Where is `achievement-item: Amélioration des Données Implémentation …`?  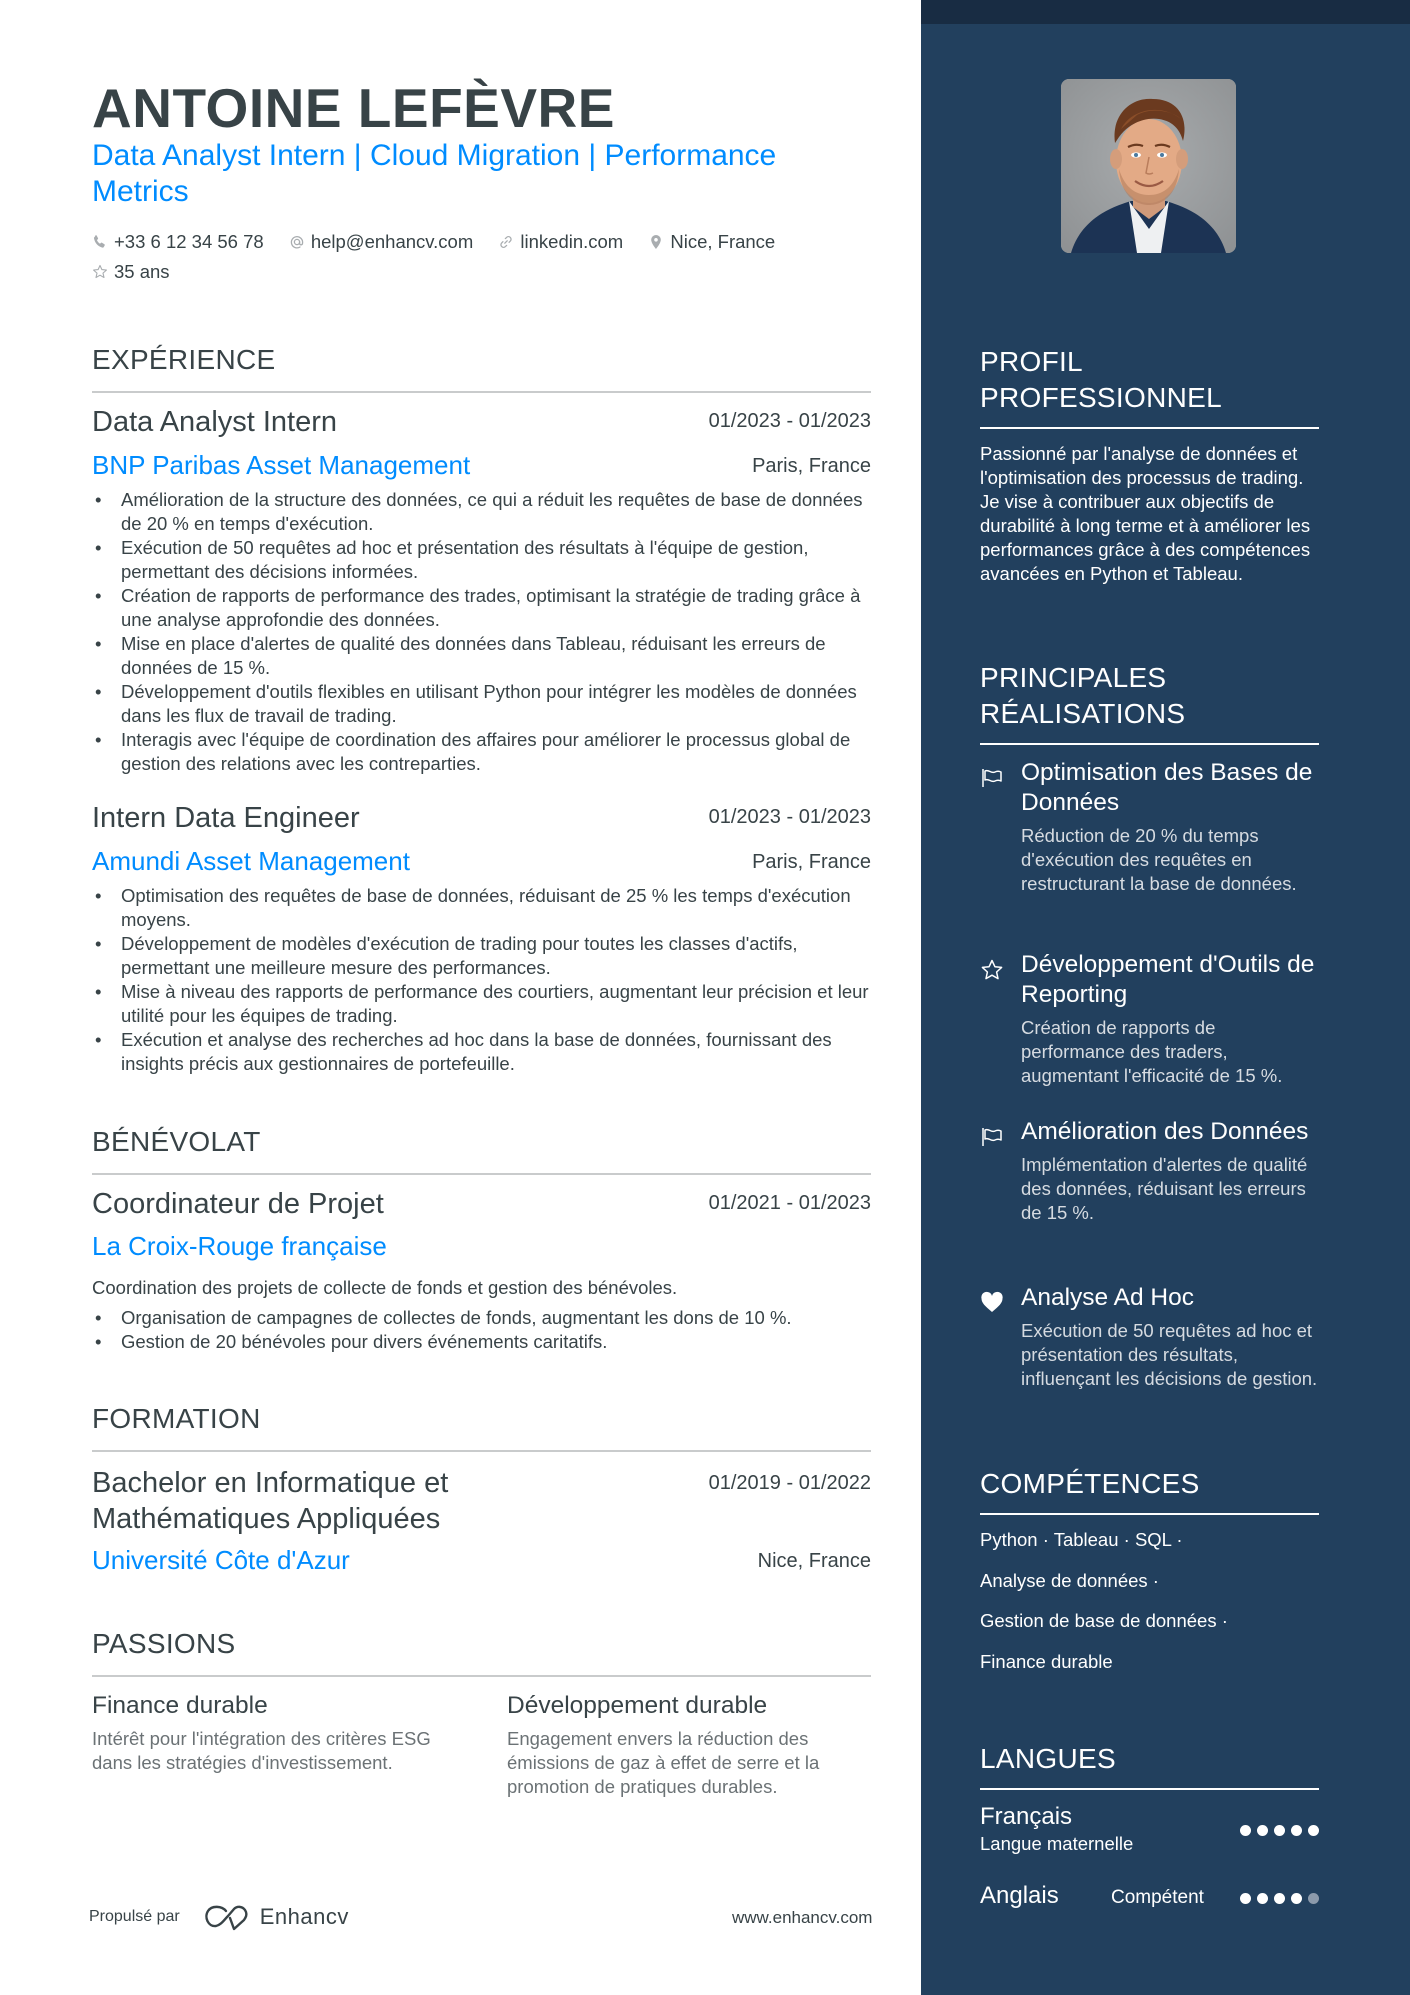
achievement-item: Amélioration des Données Implémentation … is located at coordinates (1149, 1171).